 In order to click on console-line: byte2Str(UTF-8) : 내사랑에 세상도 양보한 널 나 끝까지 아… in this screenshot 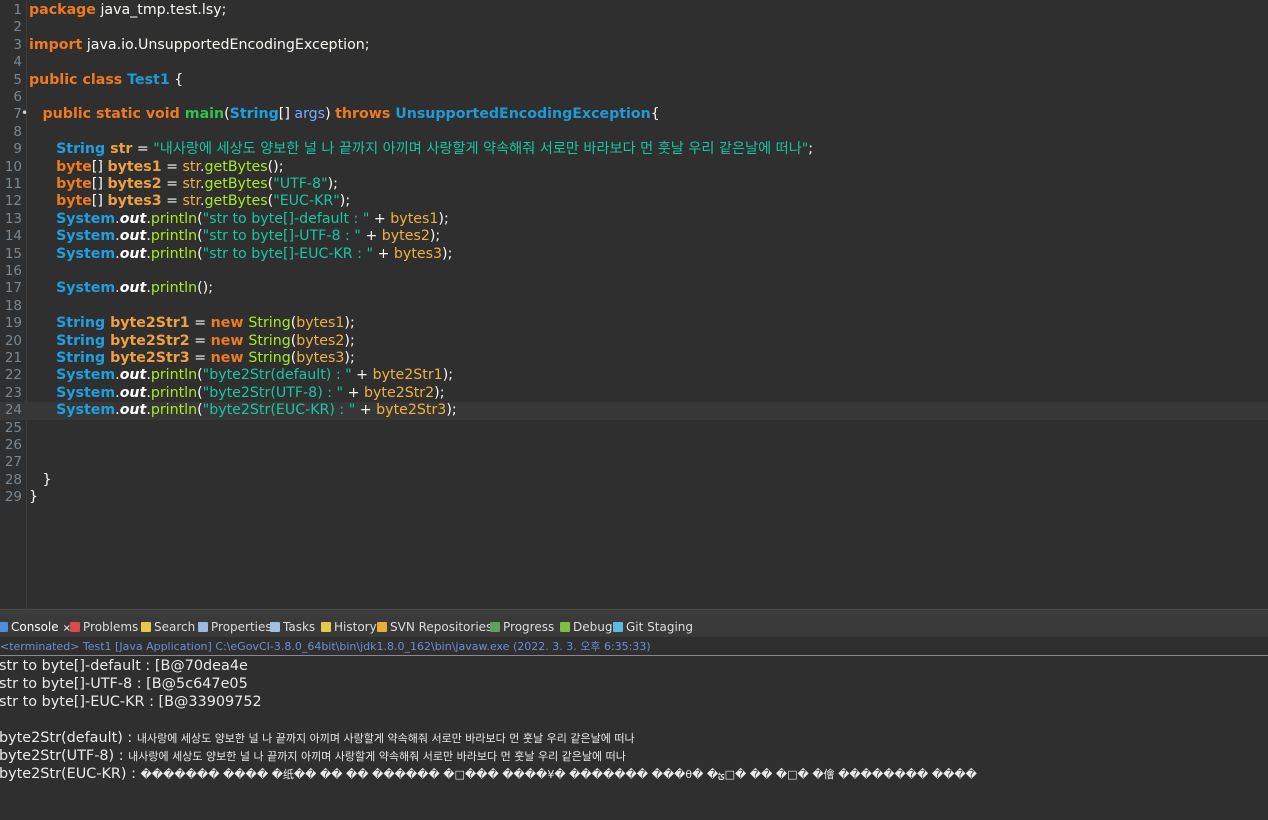, I will do `click(313, 756)`.